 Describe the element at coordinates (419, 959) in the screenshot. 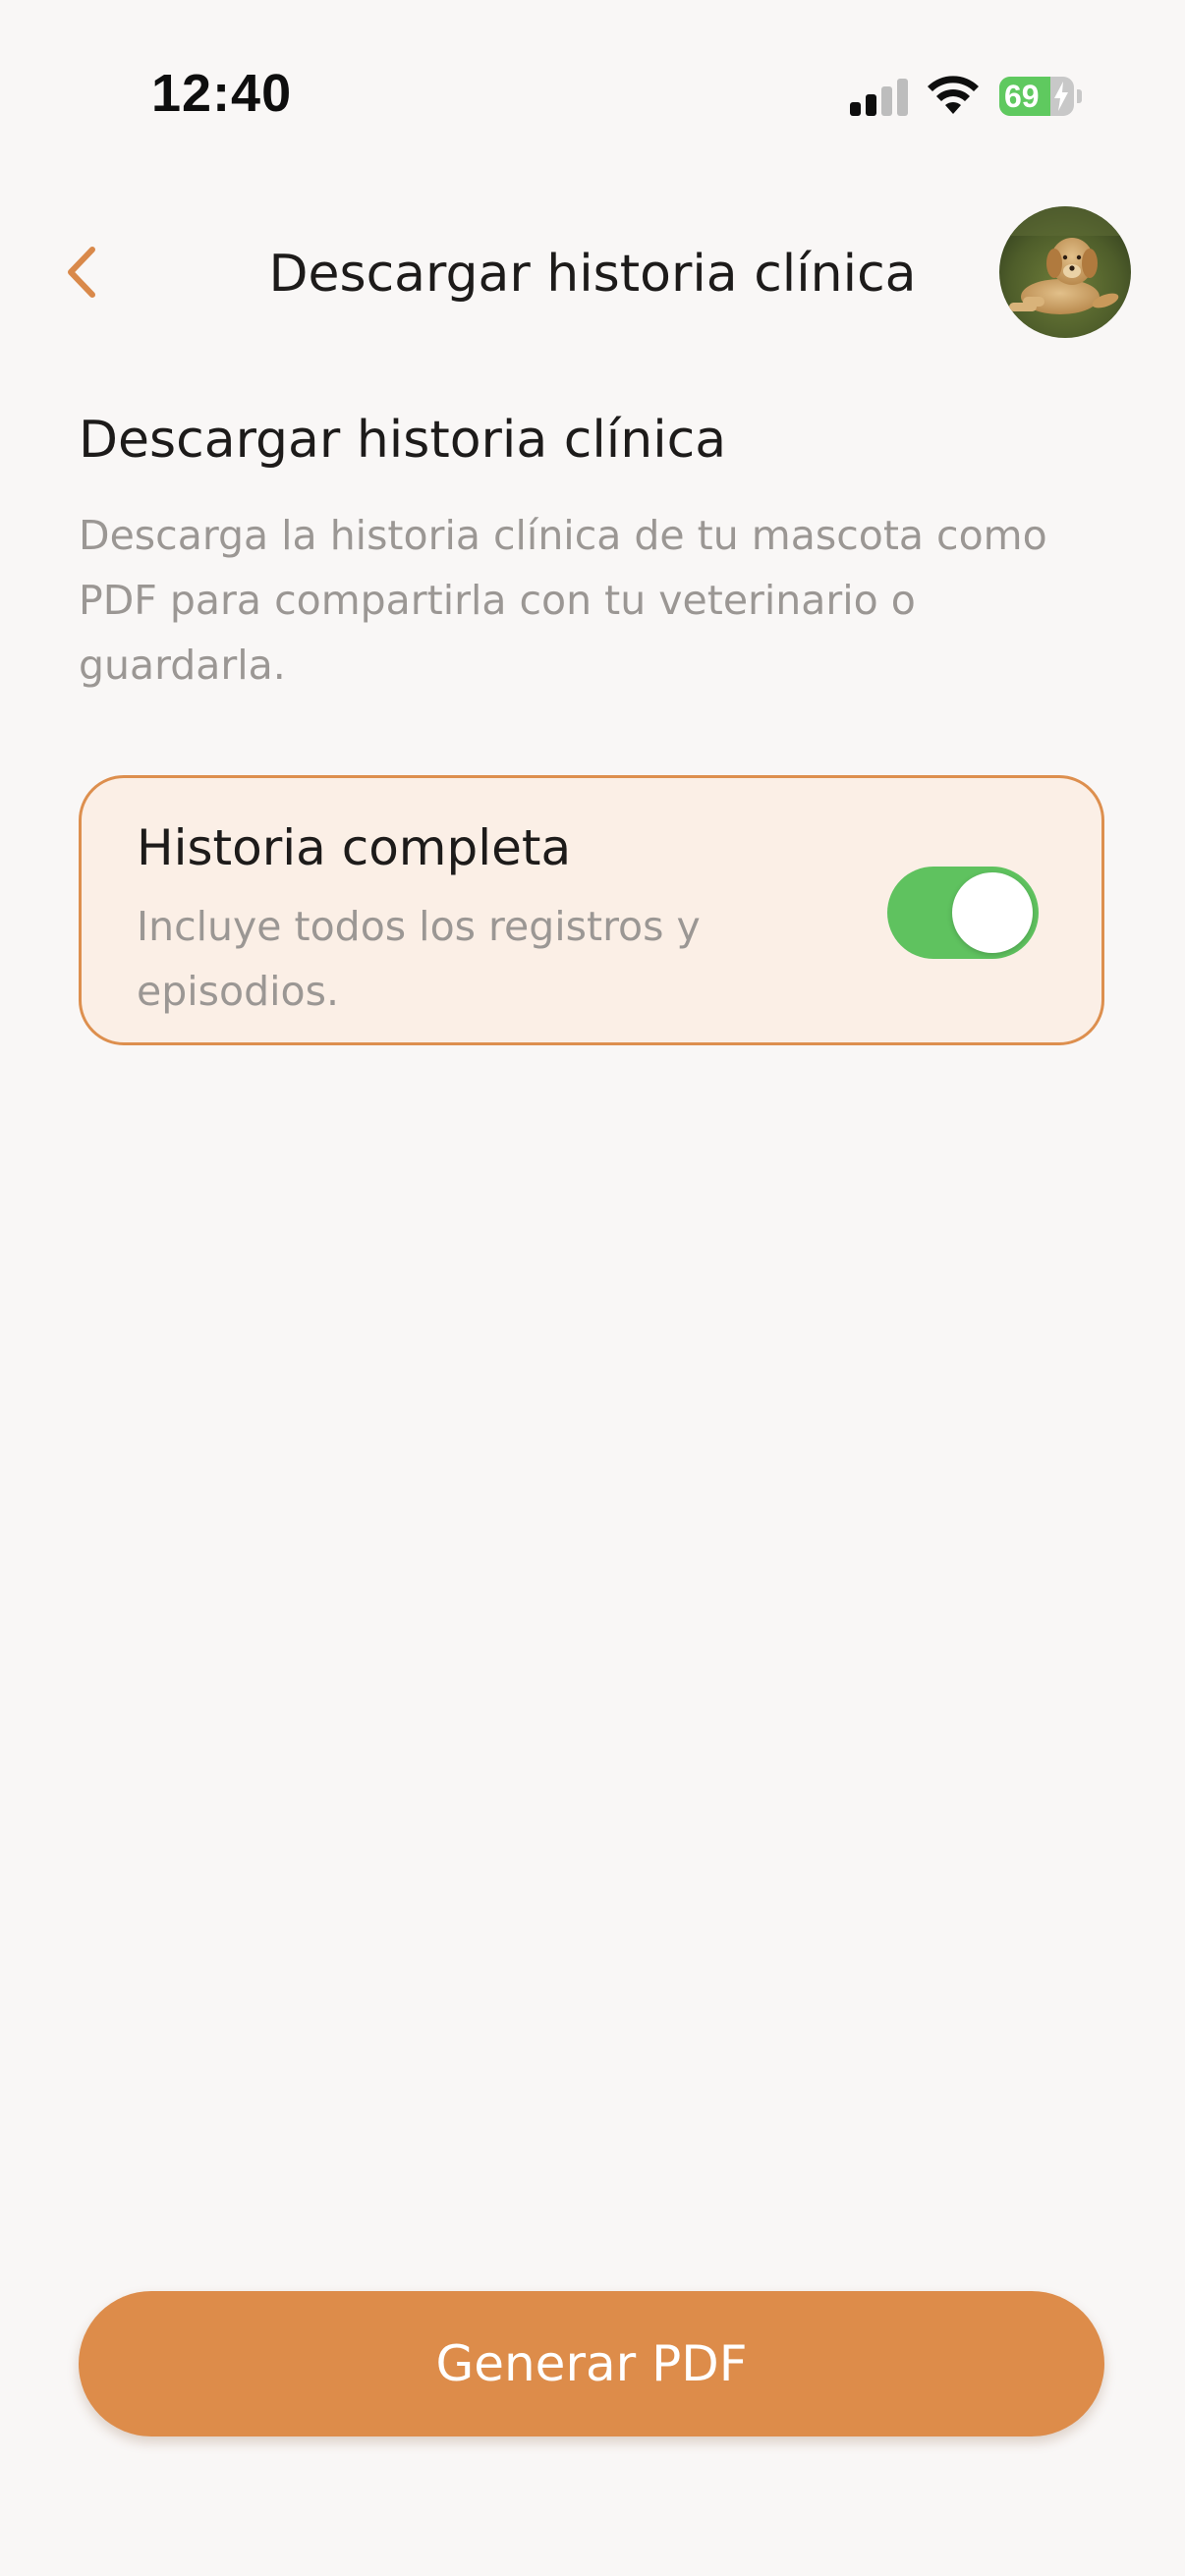

I see `option-description: Incluye todos los registros y episodios.` at that location.